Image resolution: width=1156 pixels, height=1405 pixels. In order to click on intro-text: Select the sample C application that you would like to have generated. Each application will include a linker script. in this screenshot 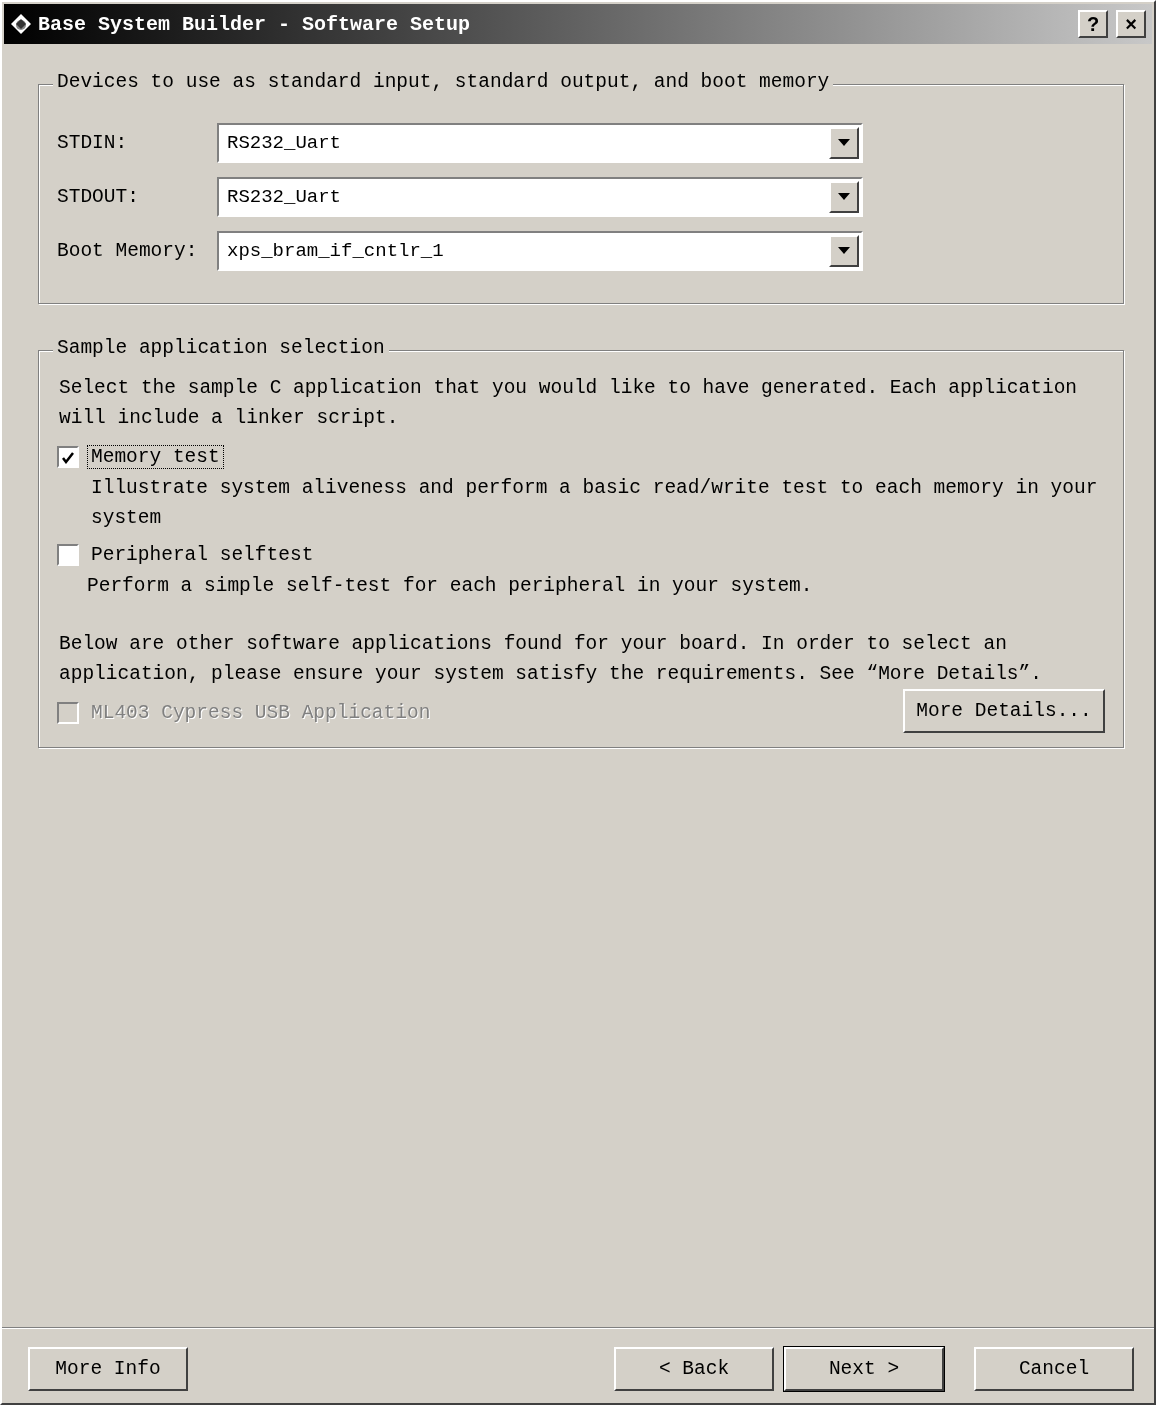, I will do `click(569, 403)`.